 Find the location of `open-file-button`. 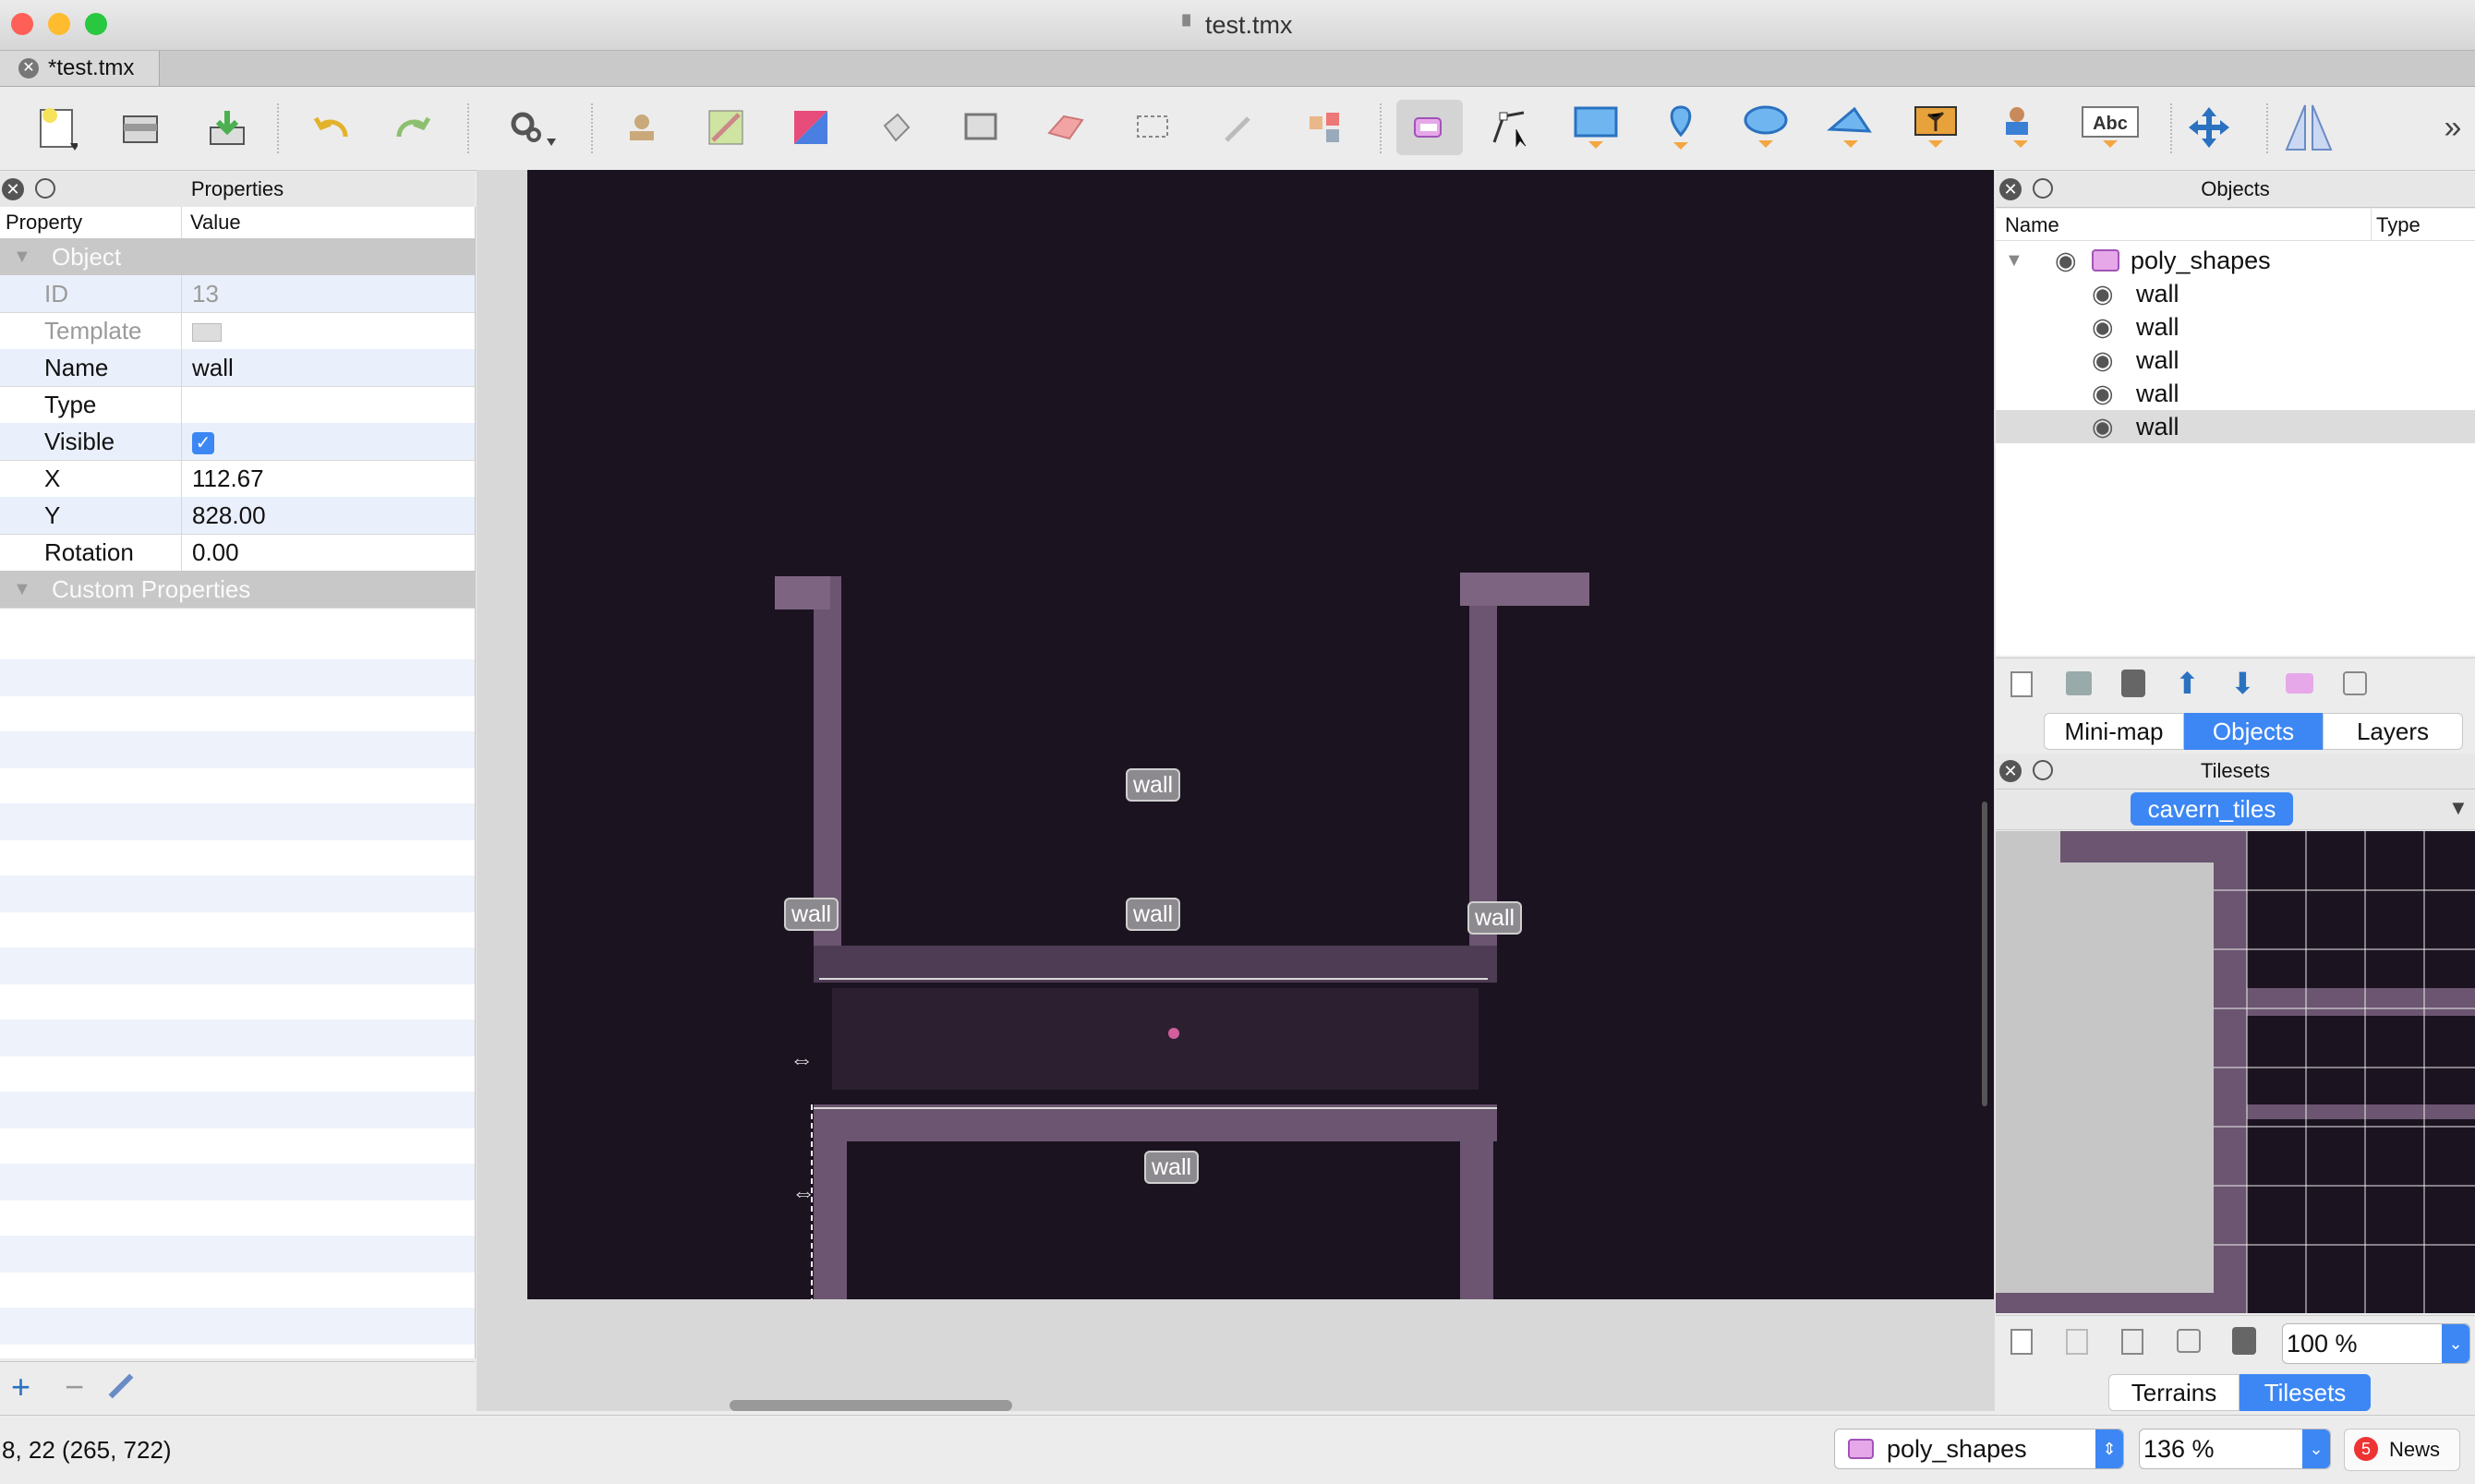

open-file-button is located at coordinates (141, 127).